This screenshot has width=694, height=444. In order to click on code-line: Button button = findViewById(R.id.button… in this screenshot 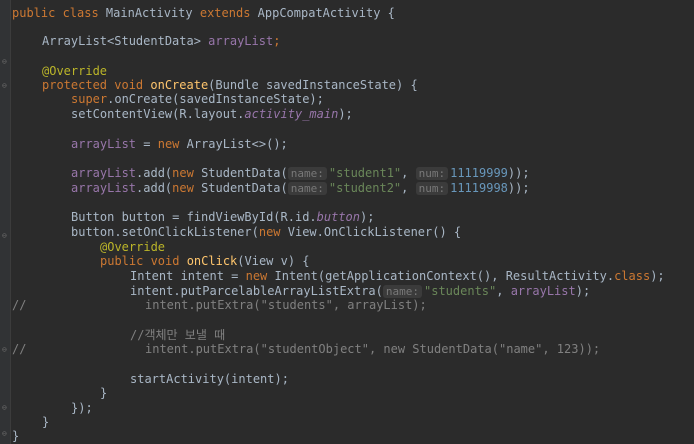, I will do `click(223, 217)`.